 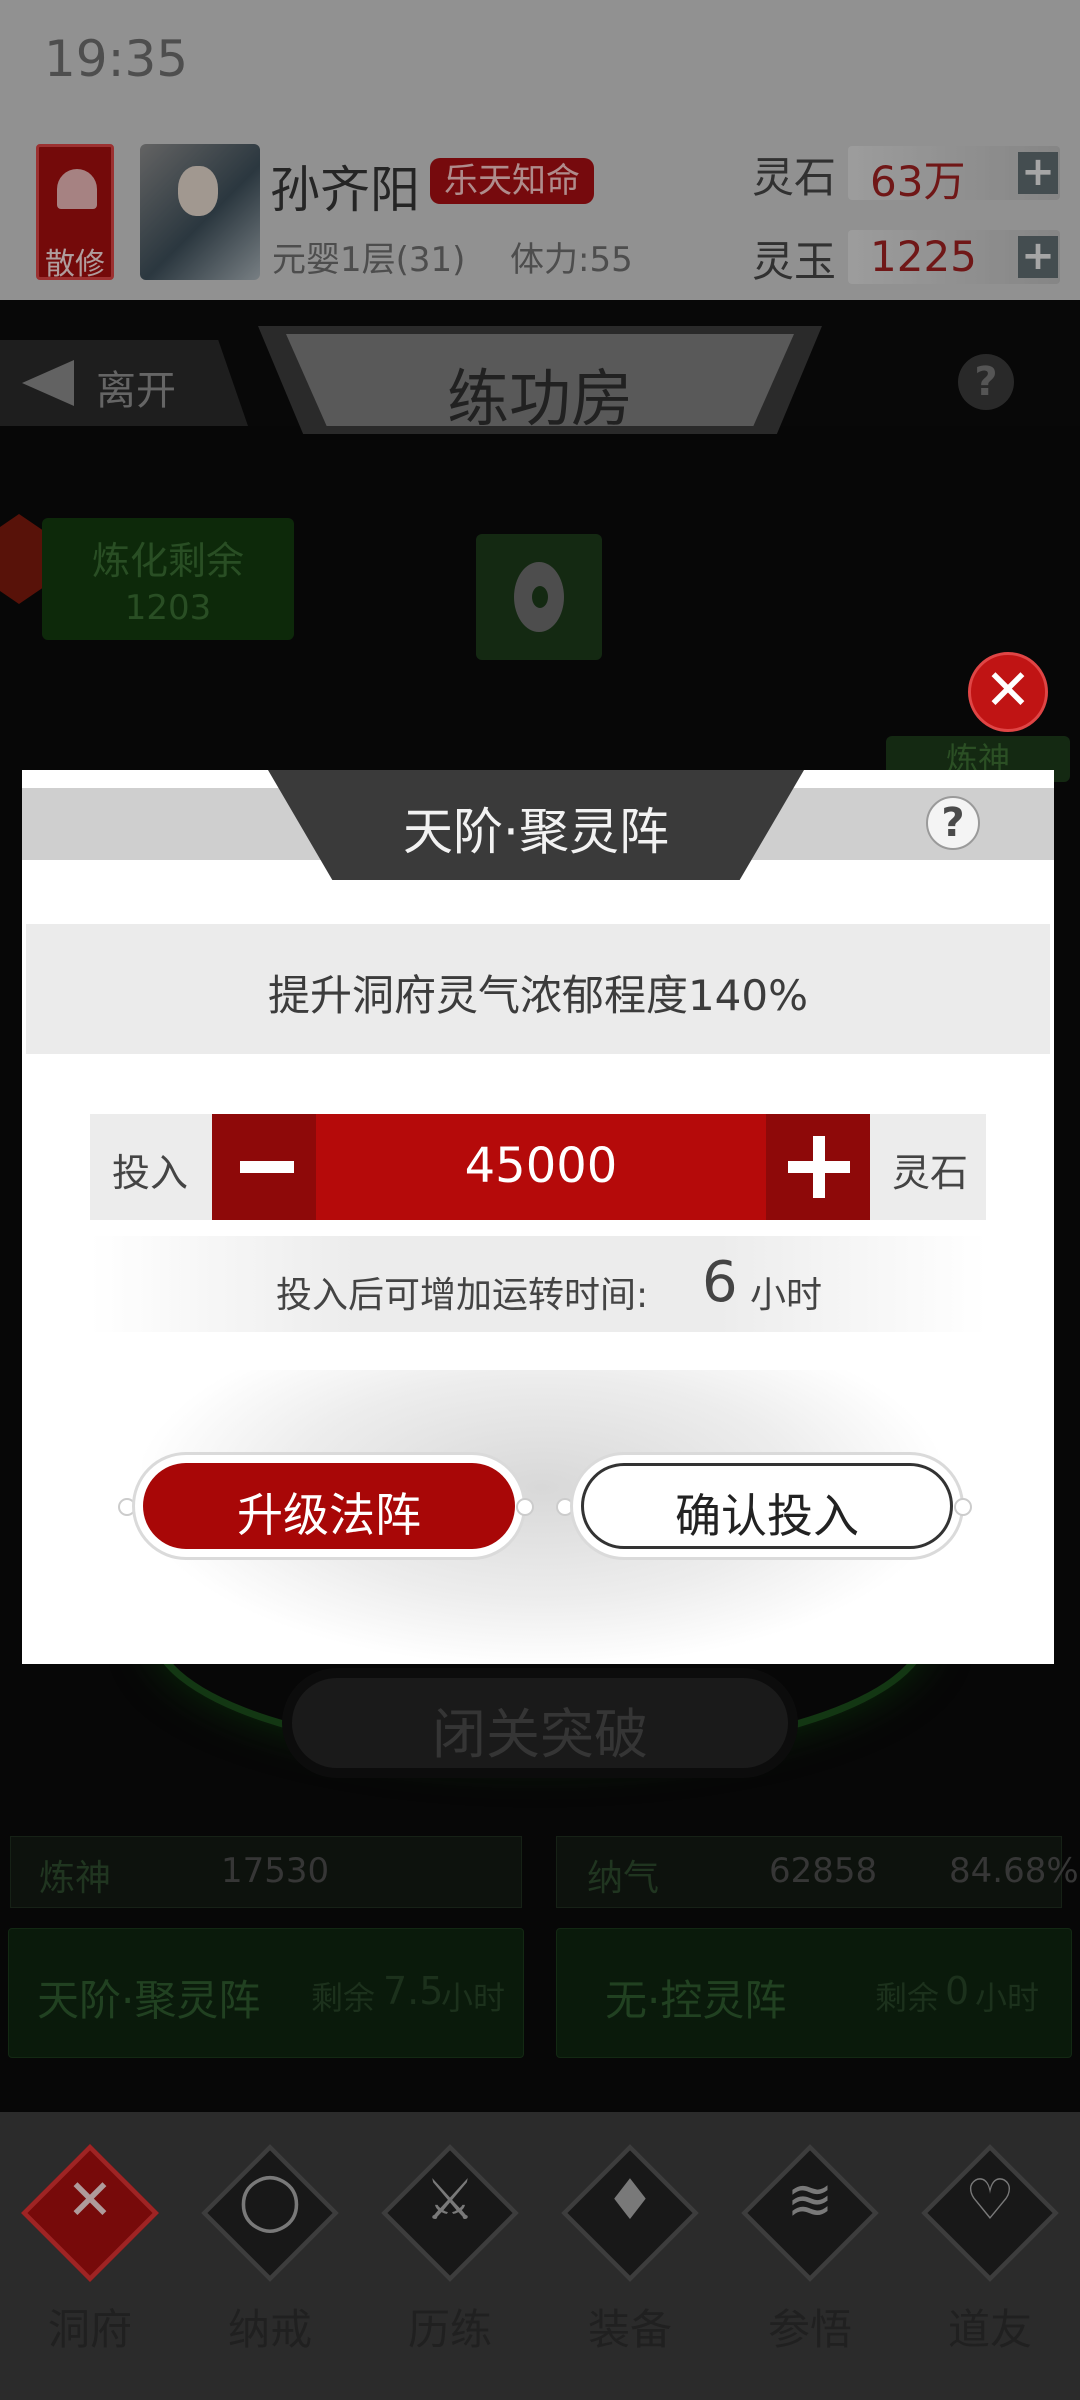 What do you see at coordinates (150, 1173) in the screenshot?
I see `invest-label: 投入` at bounding box center [150, 1173].